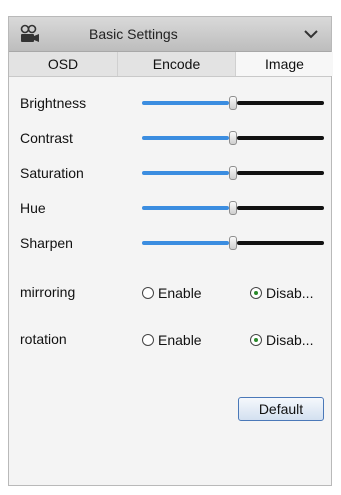 This screenshot has height=495, width=341. I want to click on panel-header: Basic Settings, so click(170, 34).